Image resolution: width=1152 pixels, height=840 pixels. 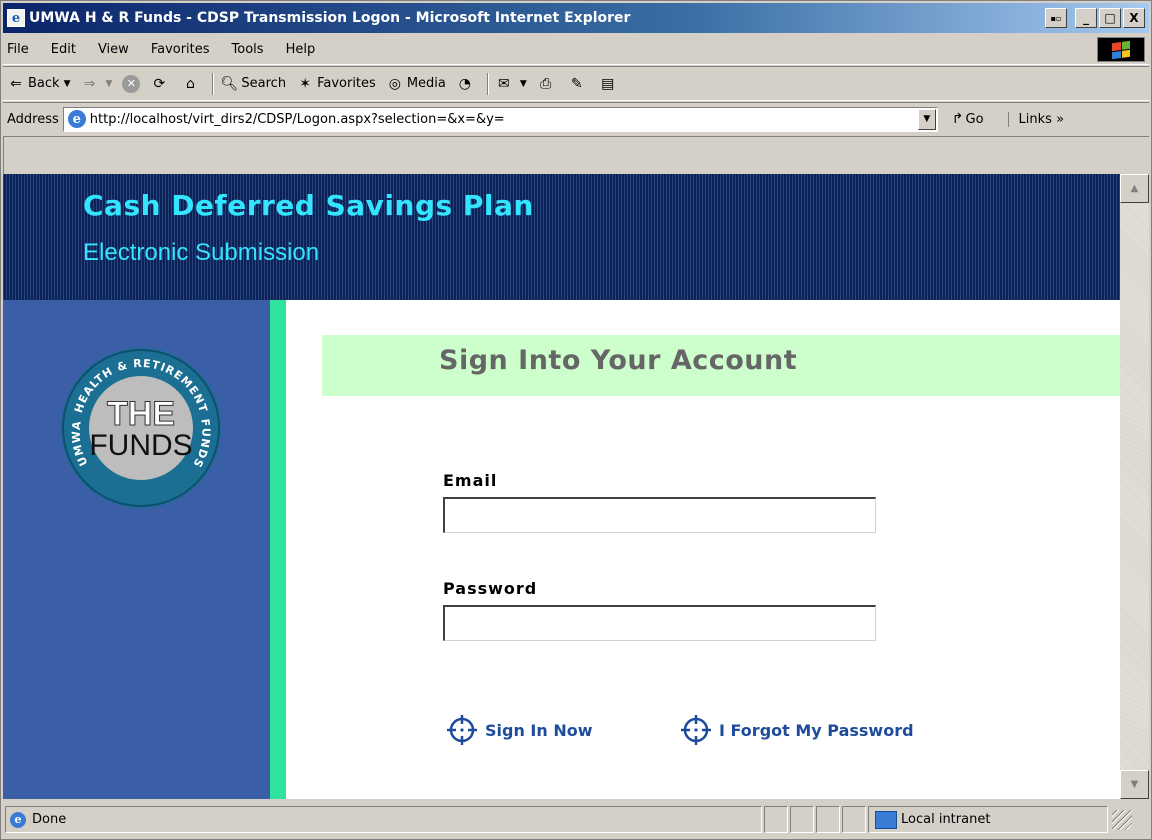 I want to click on minimize-button: _, so click(x=1086, y=18).